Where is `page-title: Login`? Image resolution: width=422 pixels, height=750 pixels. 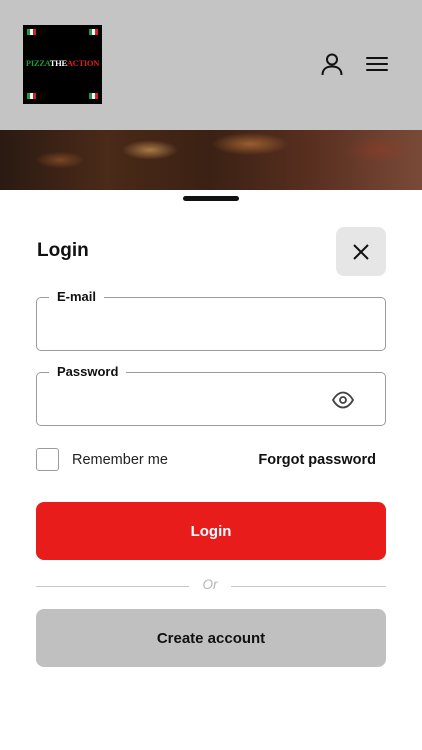 page-title: Login is located at coordinates (63, 250).